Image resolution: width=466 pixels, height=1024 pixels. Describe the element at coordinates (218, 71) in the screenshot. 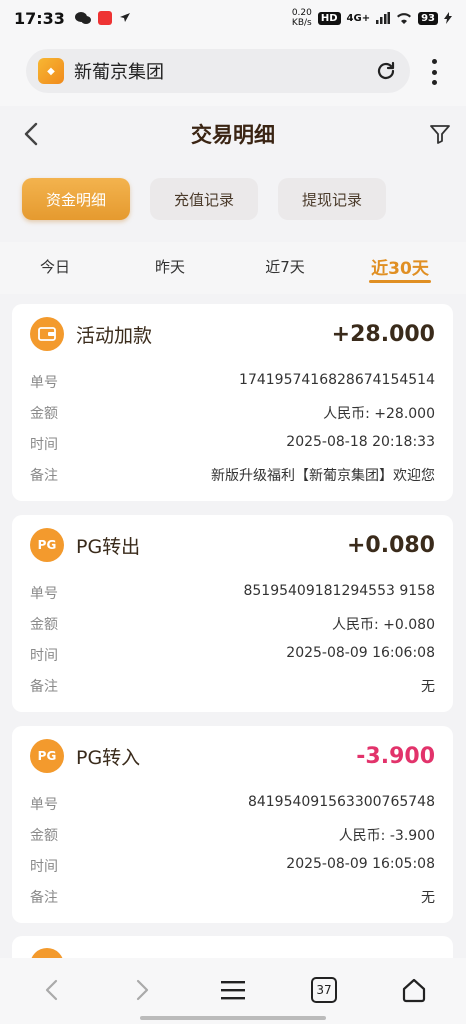

I see `address-bar: ◆ 新葡京集团` at that location.